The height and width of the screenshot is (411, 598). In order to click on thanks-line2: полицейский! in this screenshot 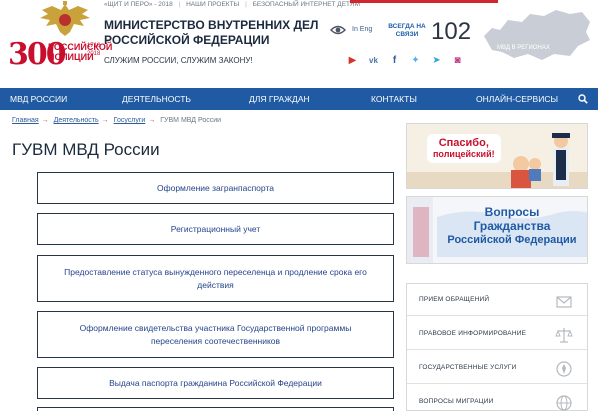, I will do `click(464, 154)`.